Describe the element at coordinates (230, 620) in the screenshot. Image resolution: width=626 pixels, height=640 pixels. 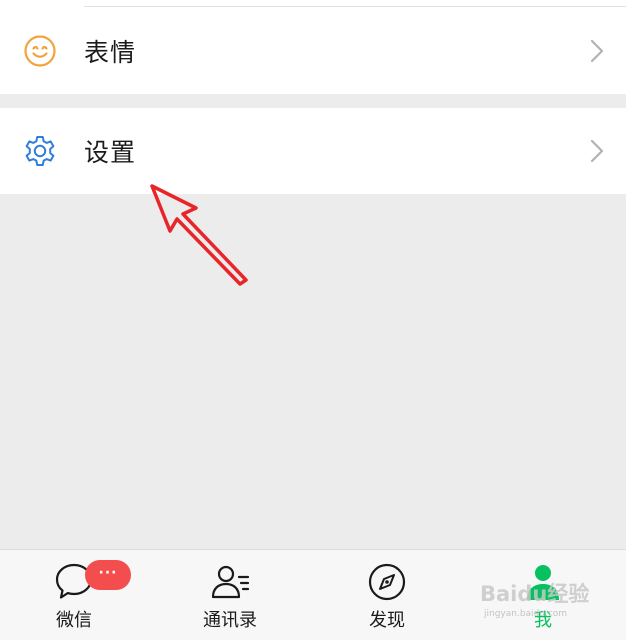
I see `tab-label: 通讯录` at that location.